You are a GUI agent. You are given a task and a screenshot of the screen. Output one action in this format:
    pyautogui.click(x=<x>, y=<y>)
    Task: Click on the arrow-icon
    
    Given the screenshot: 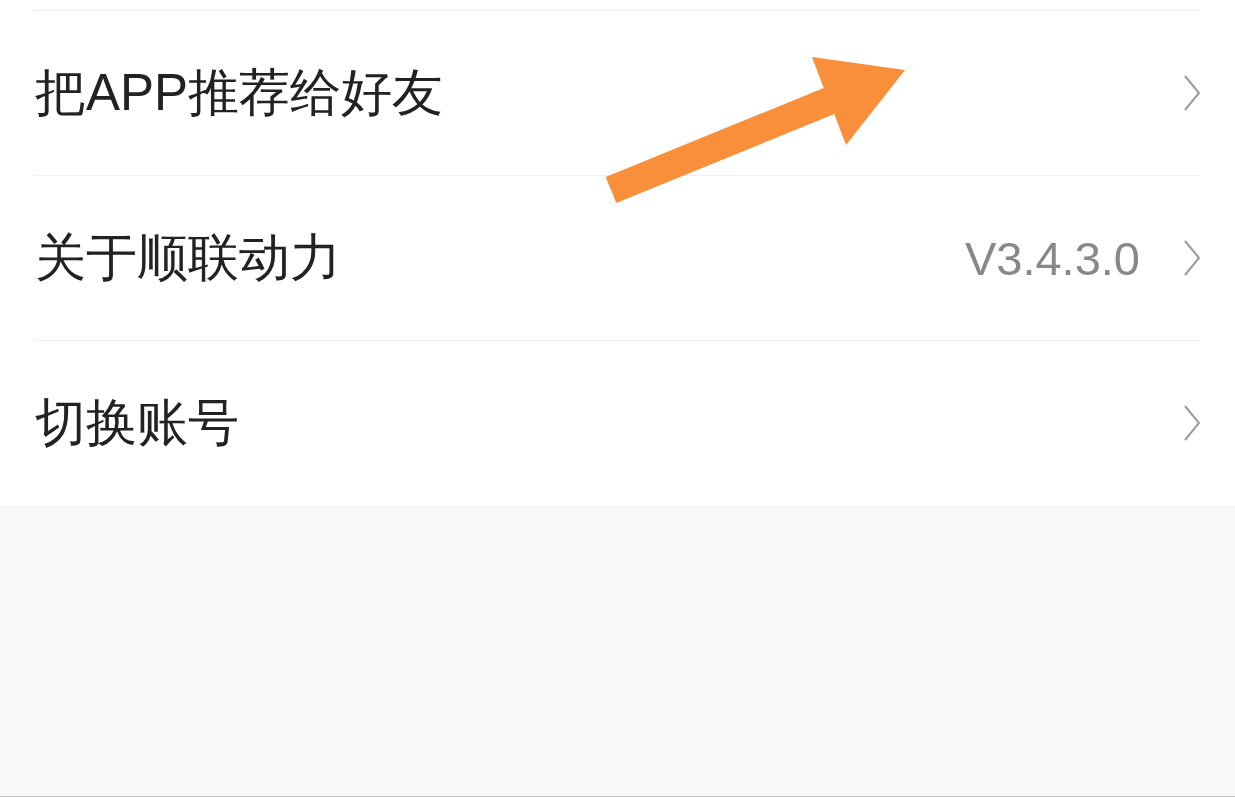 What is the action you would take?
    pyautogui.click(x=755, y=130)
    